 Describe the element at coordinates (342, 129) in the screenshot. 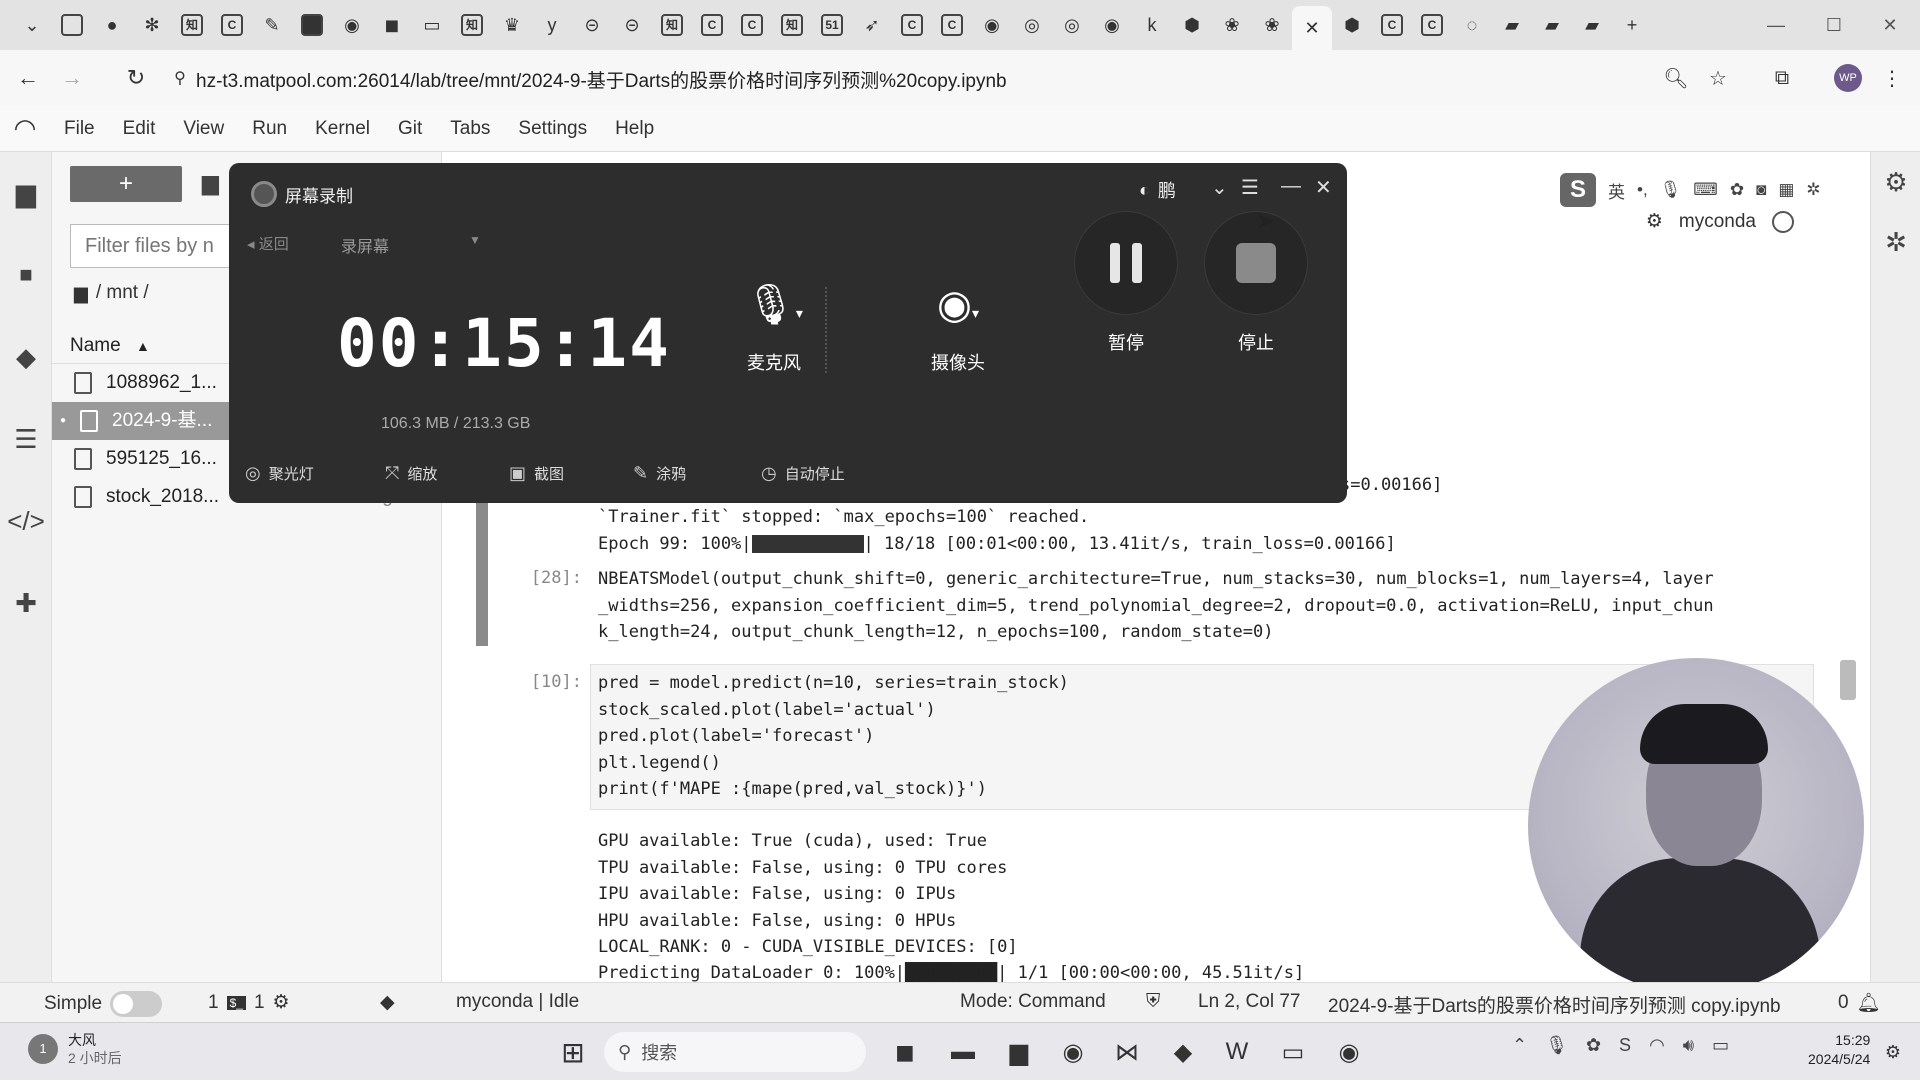

I see `menu-kernel: Kernel` at that location.